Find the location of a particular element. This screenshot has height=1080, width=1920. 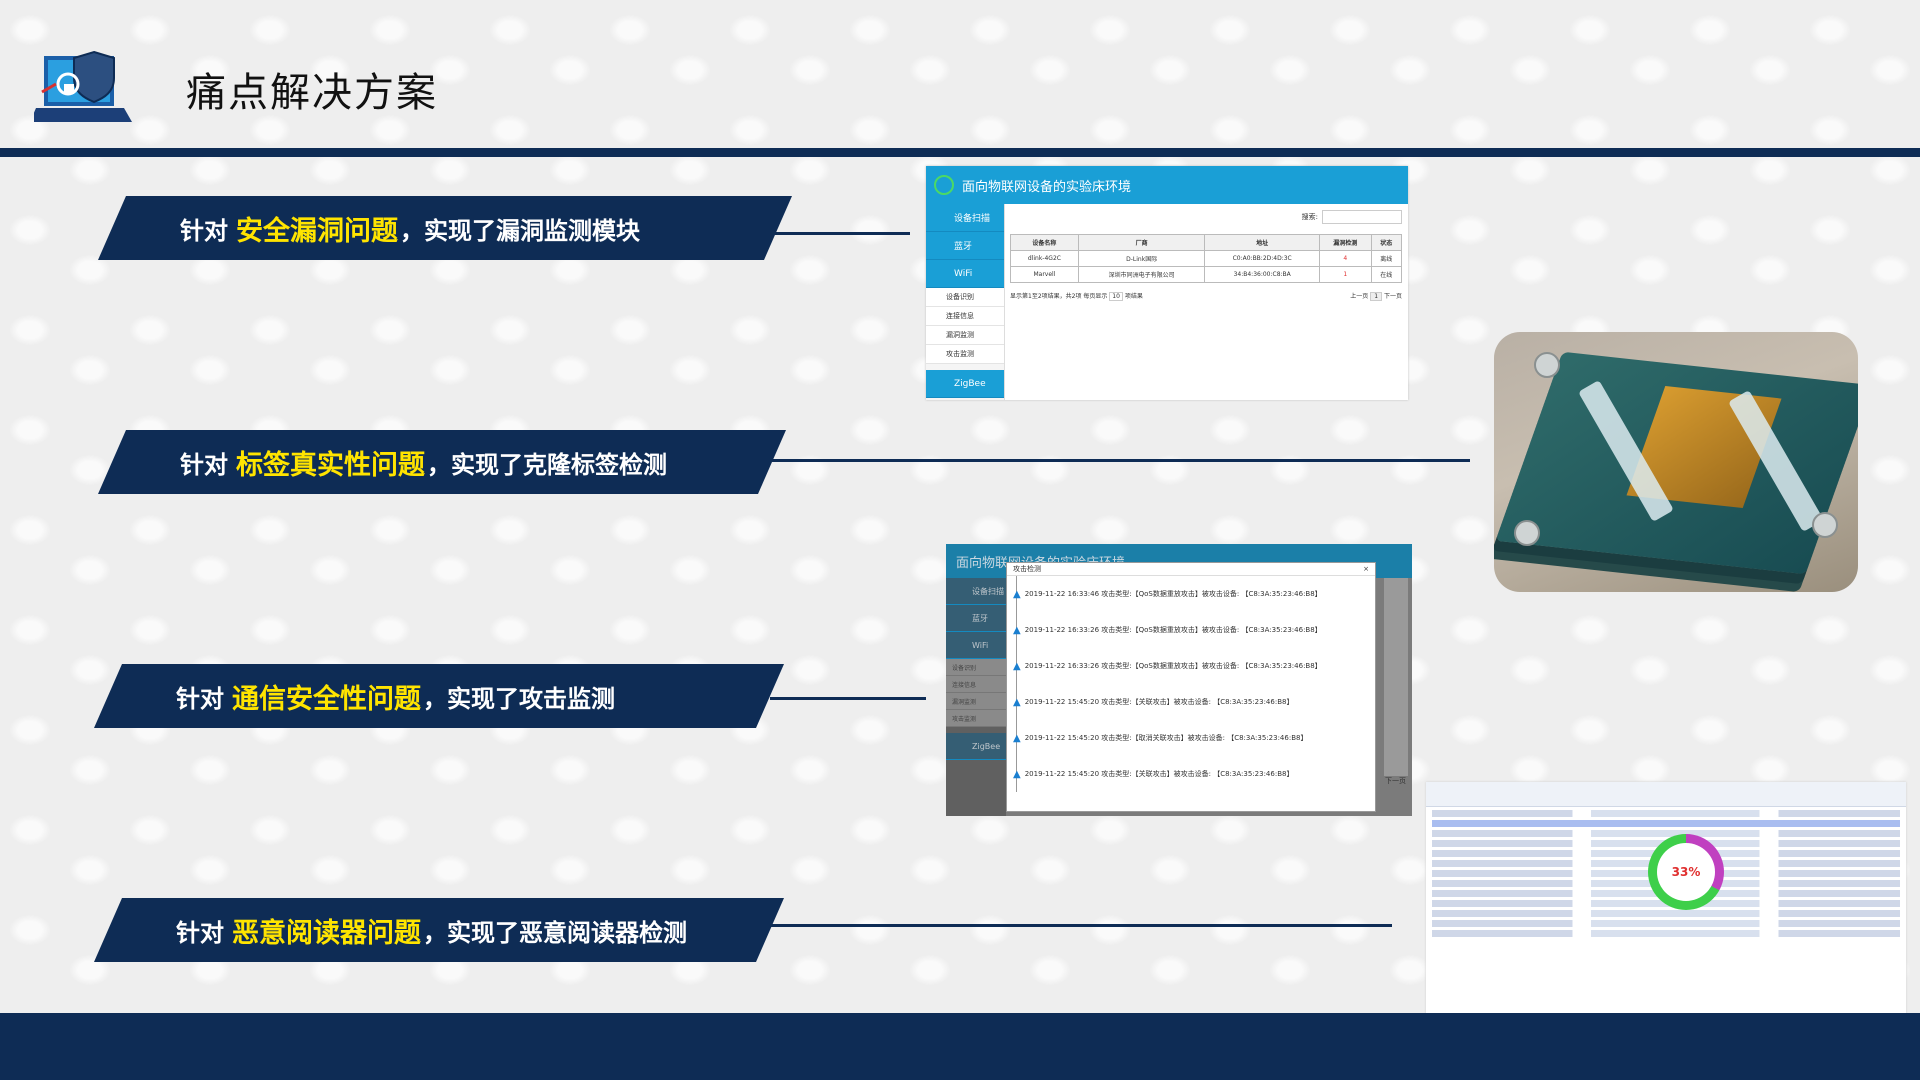

table-cell: 深圳市同洲电子有限公司 is located at coordinates (1141, 274).